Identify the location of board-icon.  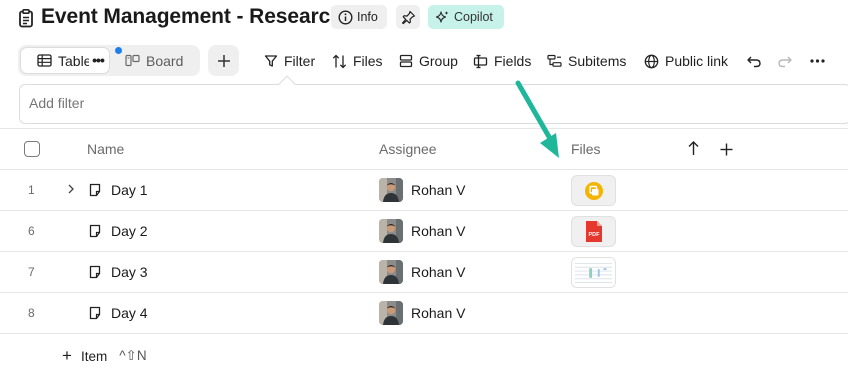
(132, 60).